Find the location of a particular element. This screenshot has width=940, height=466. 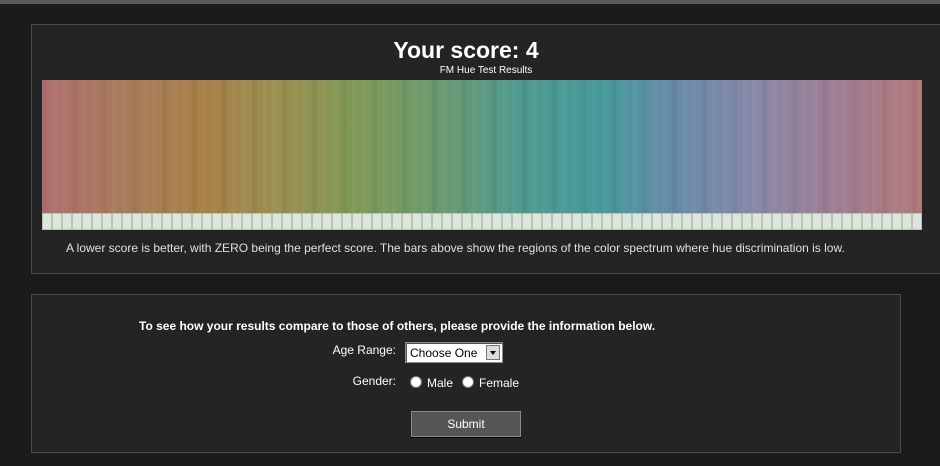

submit-button: Submit is located at coordinates (466, 424).